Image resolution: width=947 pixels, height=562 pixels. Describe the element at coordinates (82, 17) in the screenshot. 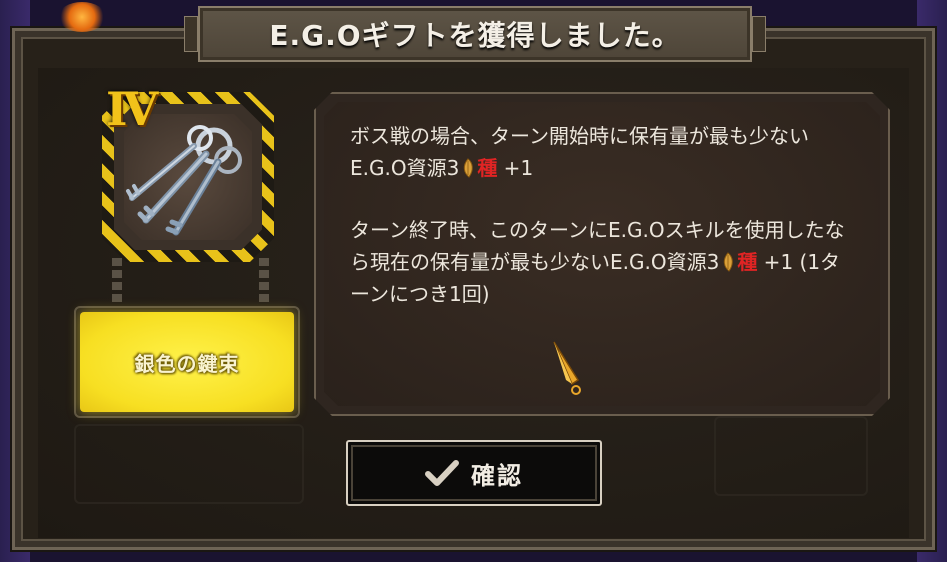

I see `torch-glow` at that location.